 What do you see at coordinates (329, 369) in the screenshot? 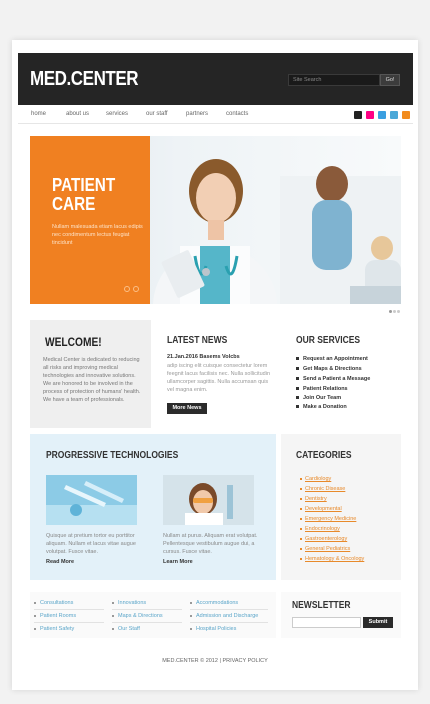
I see `service-link: Get Maps & Directions` at bounding box center [329, 369].